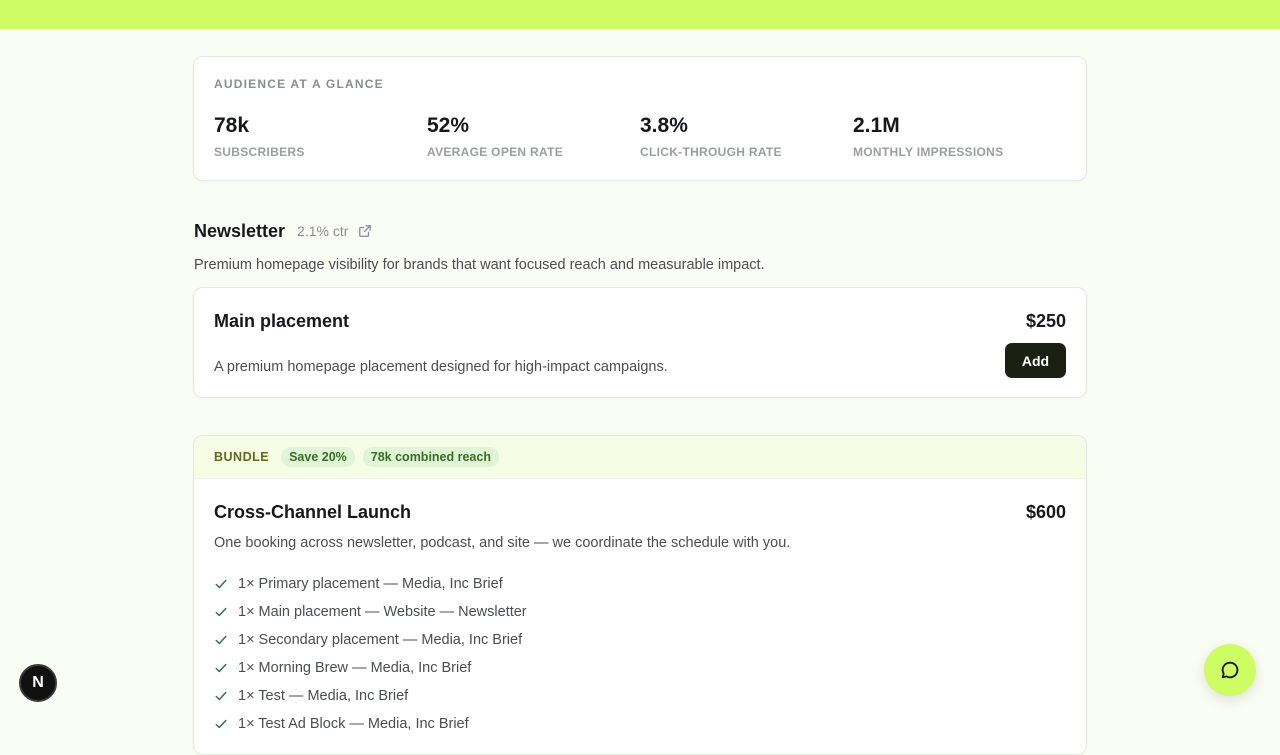  I want to click on bundle-tag: BUNDLE, so click(242, 457).